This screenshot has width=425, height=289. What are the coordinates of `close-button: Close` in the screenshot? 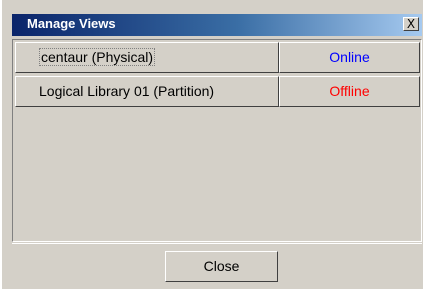 It's located at (221, 266).